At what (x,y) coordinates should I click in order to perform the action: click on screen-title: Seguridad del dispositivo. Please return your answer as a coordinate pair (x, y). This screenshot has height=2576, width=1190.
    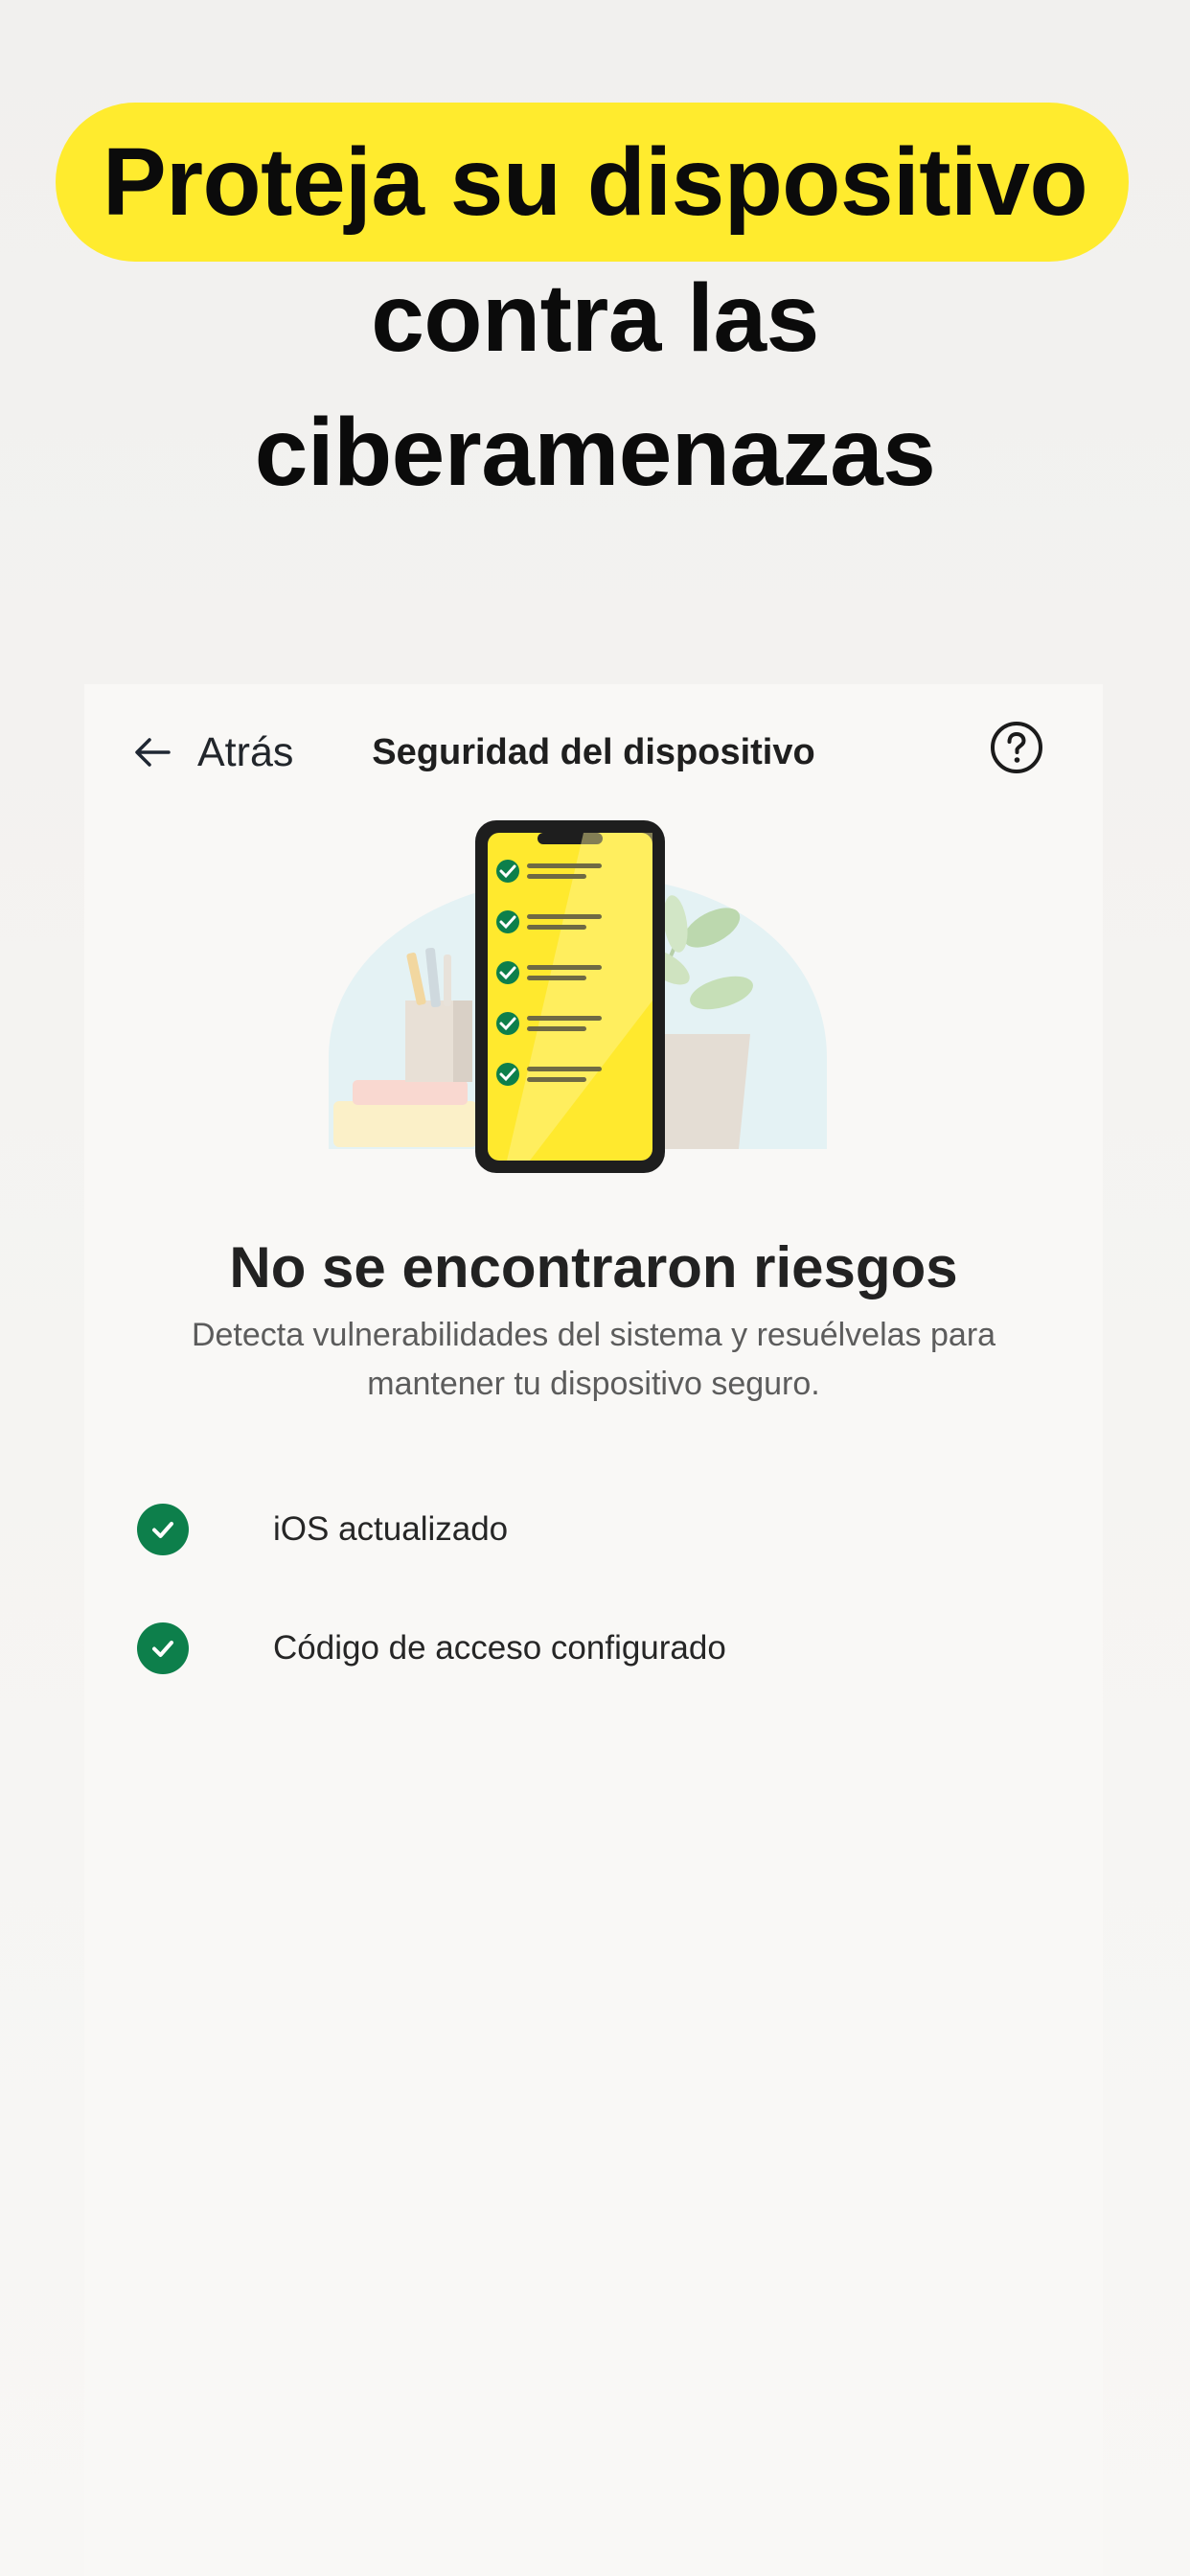
    Looking at the image, I should click on (593, 751).